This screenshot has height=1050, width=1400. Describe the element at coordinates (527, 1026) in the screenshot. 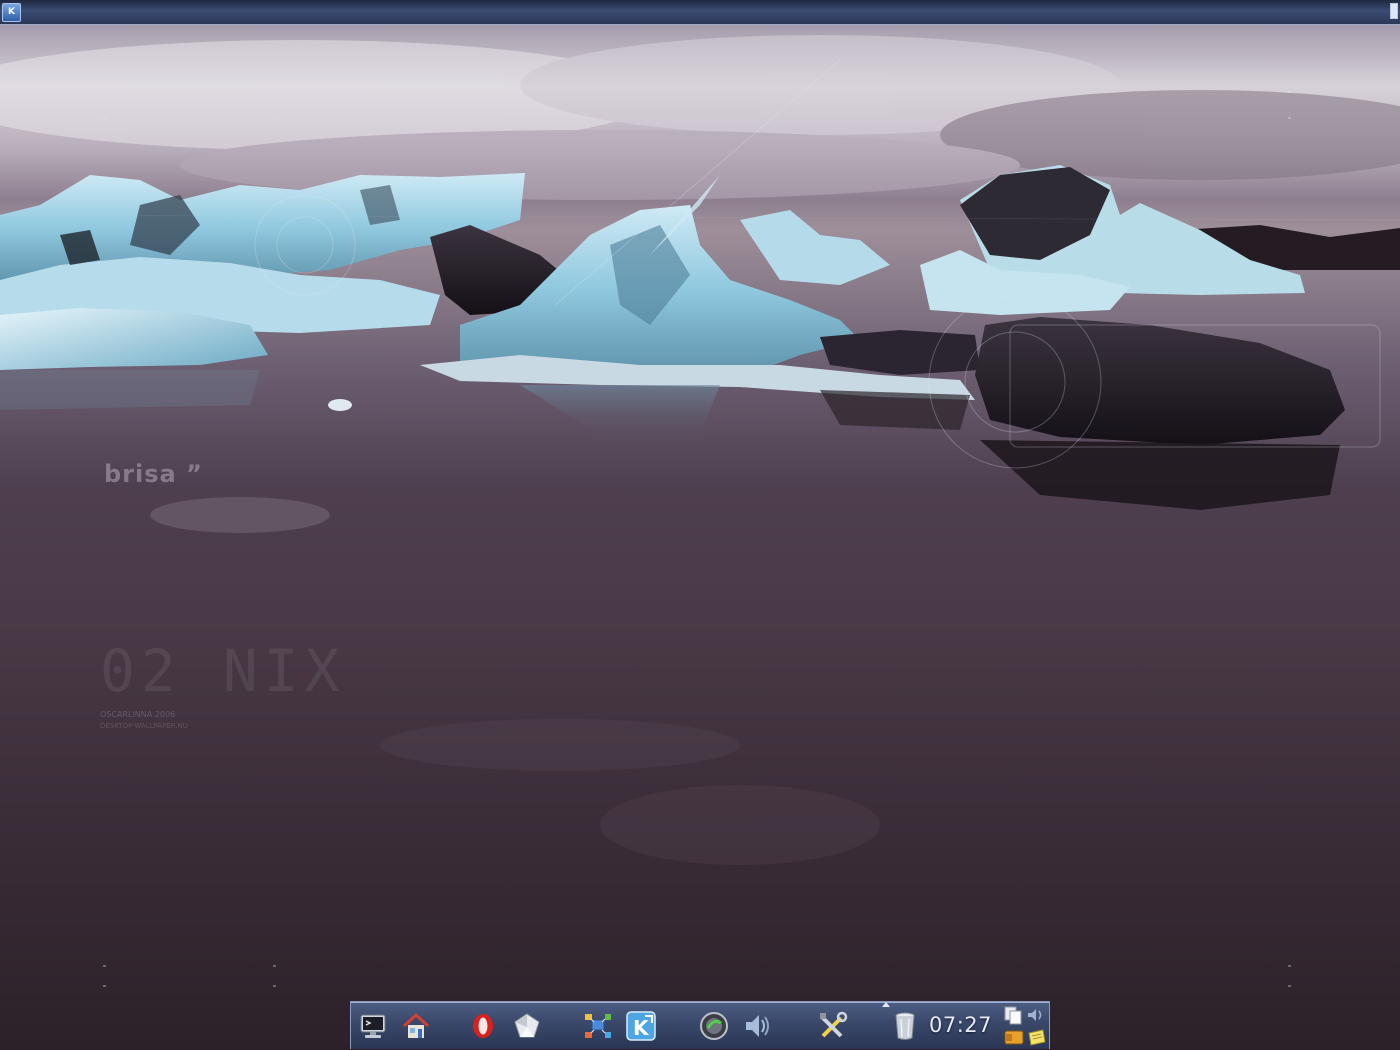

I see `cube-icon` at that location.